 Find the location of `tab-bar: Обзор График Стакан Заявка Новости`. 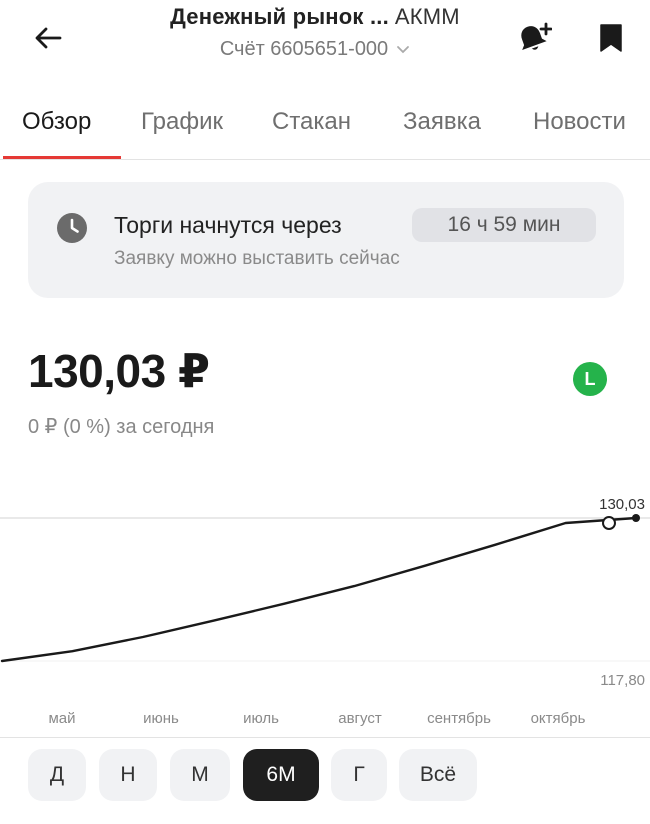

tab-bar: Обзор График Стакан Заявка Новости is located at coordinates (325, 130).